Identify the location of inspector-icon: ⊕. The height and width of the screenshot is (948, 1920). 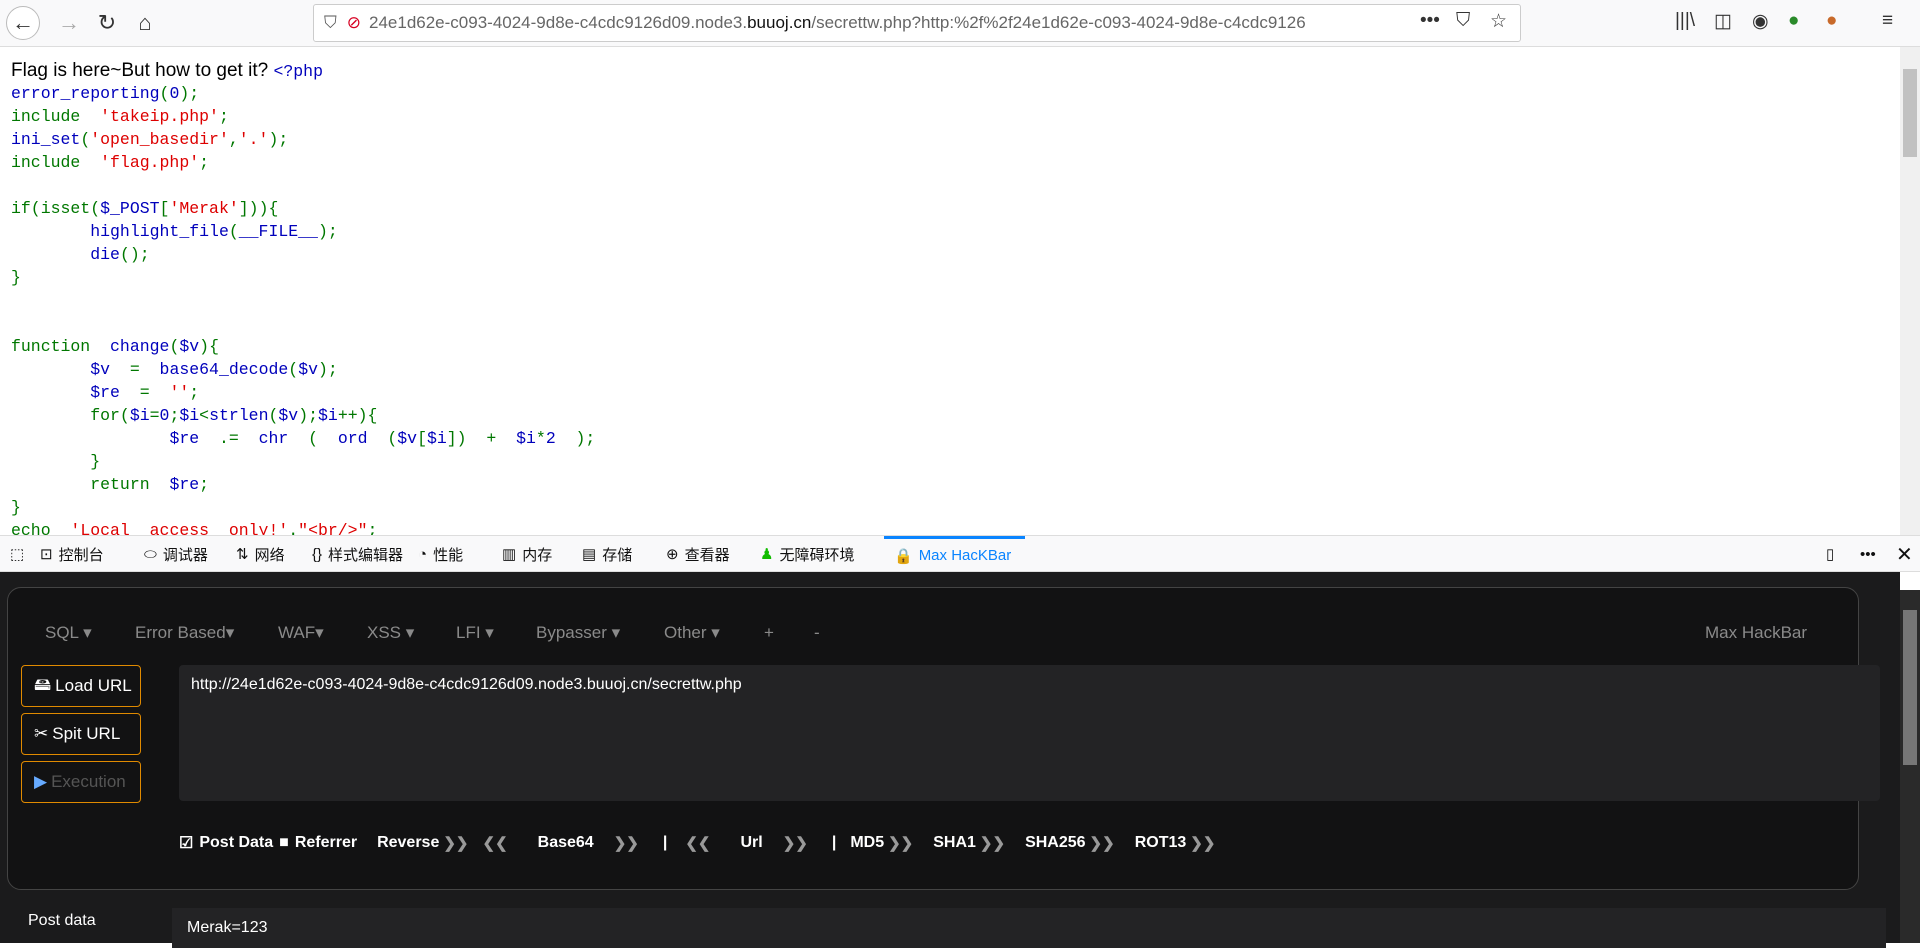
(672, 554).